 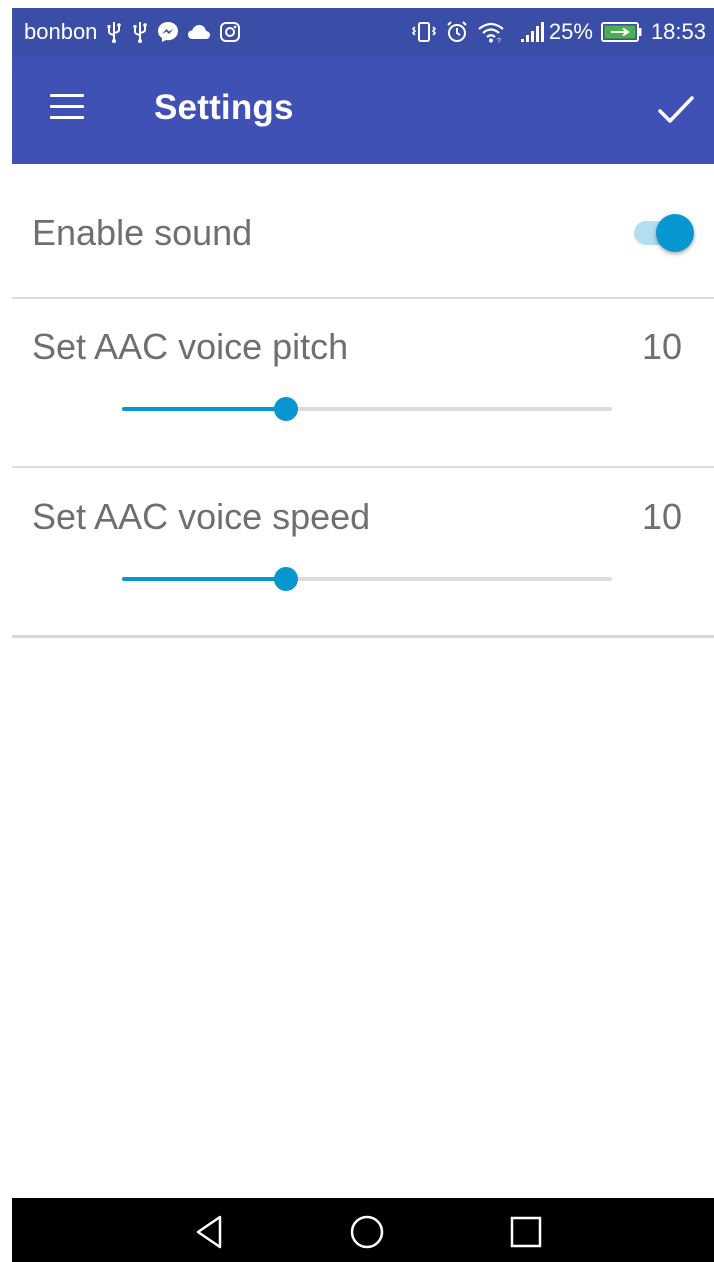 I want to click on app-bar: Settings, so click(x=363, y=110).